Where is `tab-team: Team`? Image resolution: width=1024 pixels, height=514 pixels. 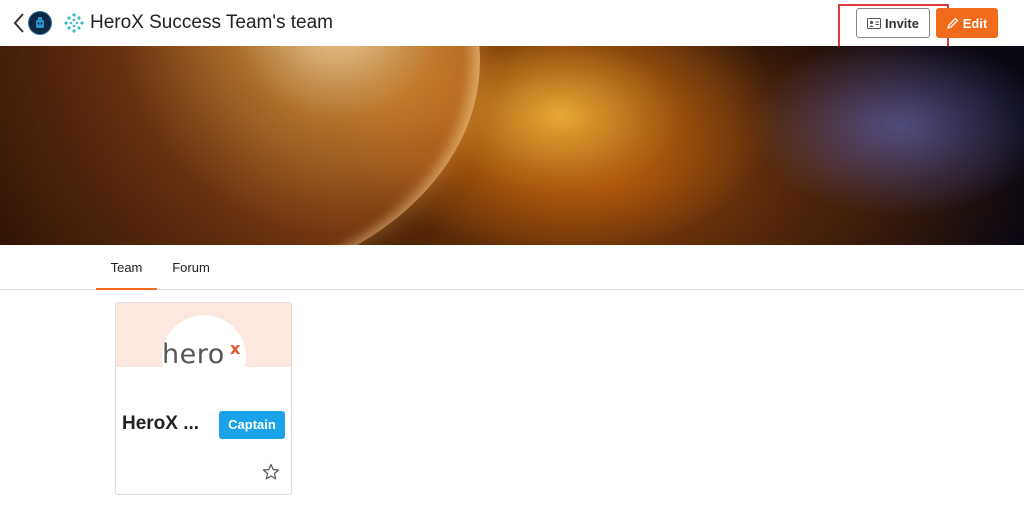 tab-team: Team is located at coordinates (126, 267).